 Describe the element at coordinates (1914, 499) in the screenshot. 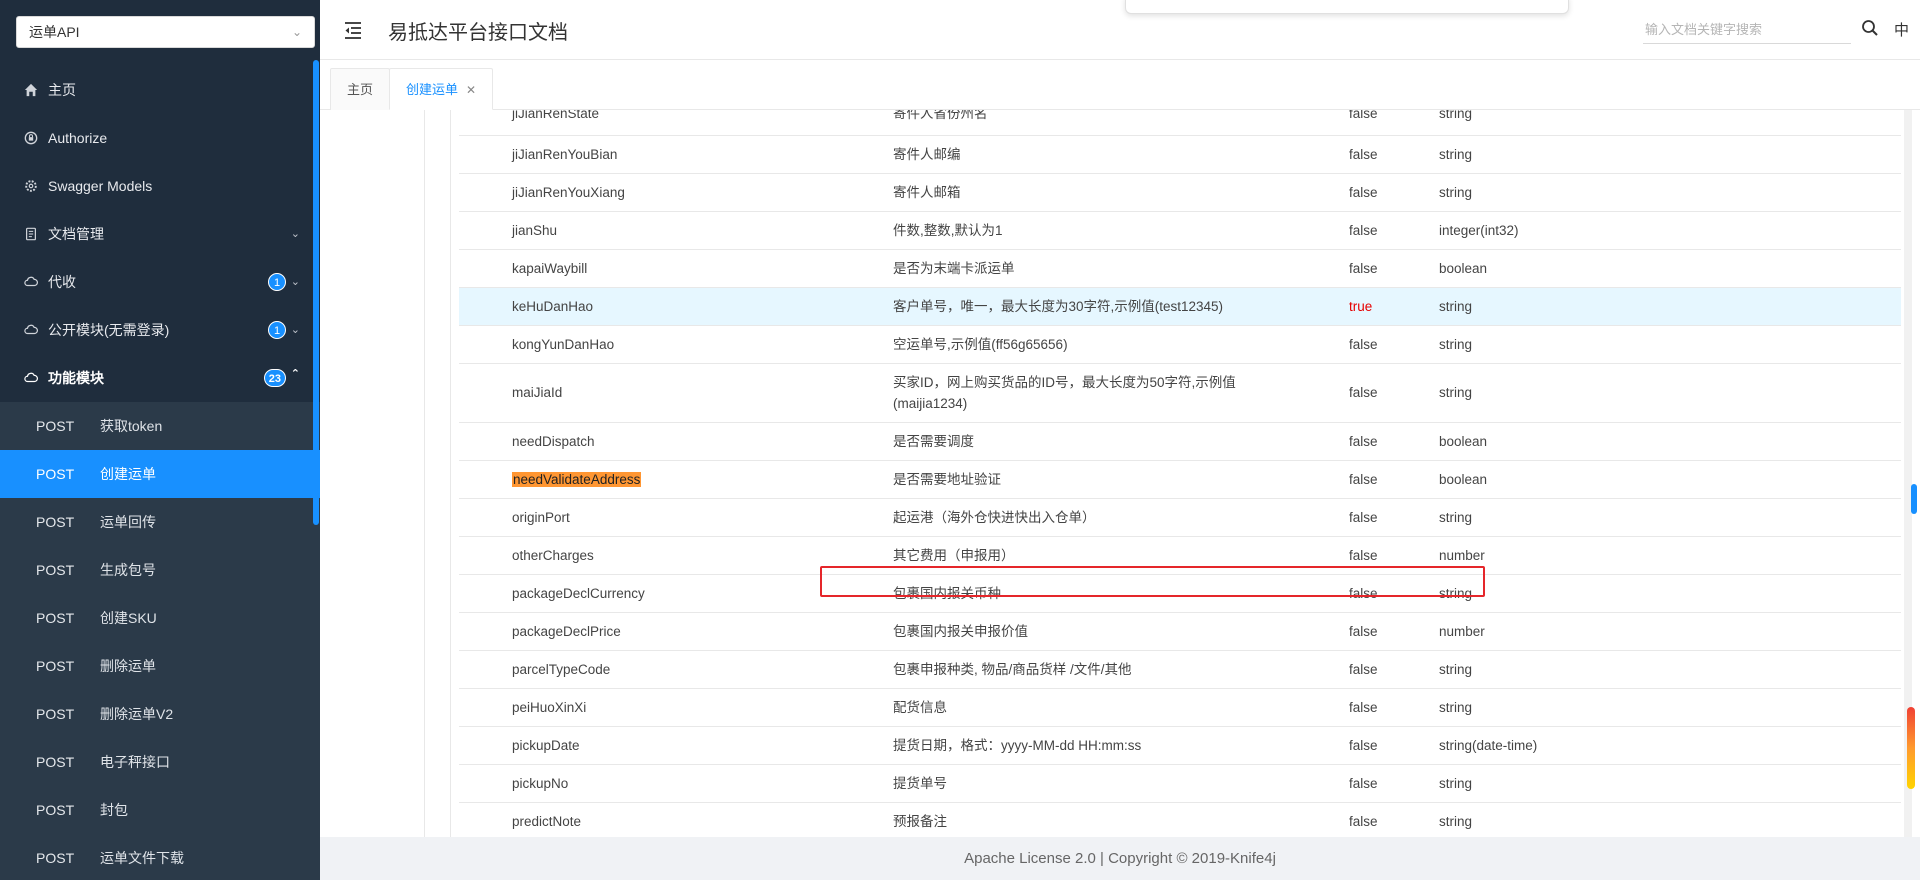

I see `content-scrollbar-thumb` at that location.